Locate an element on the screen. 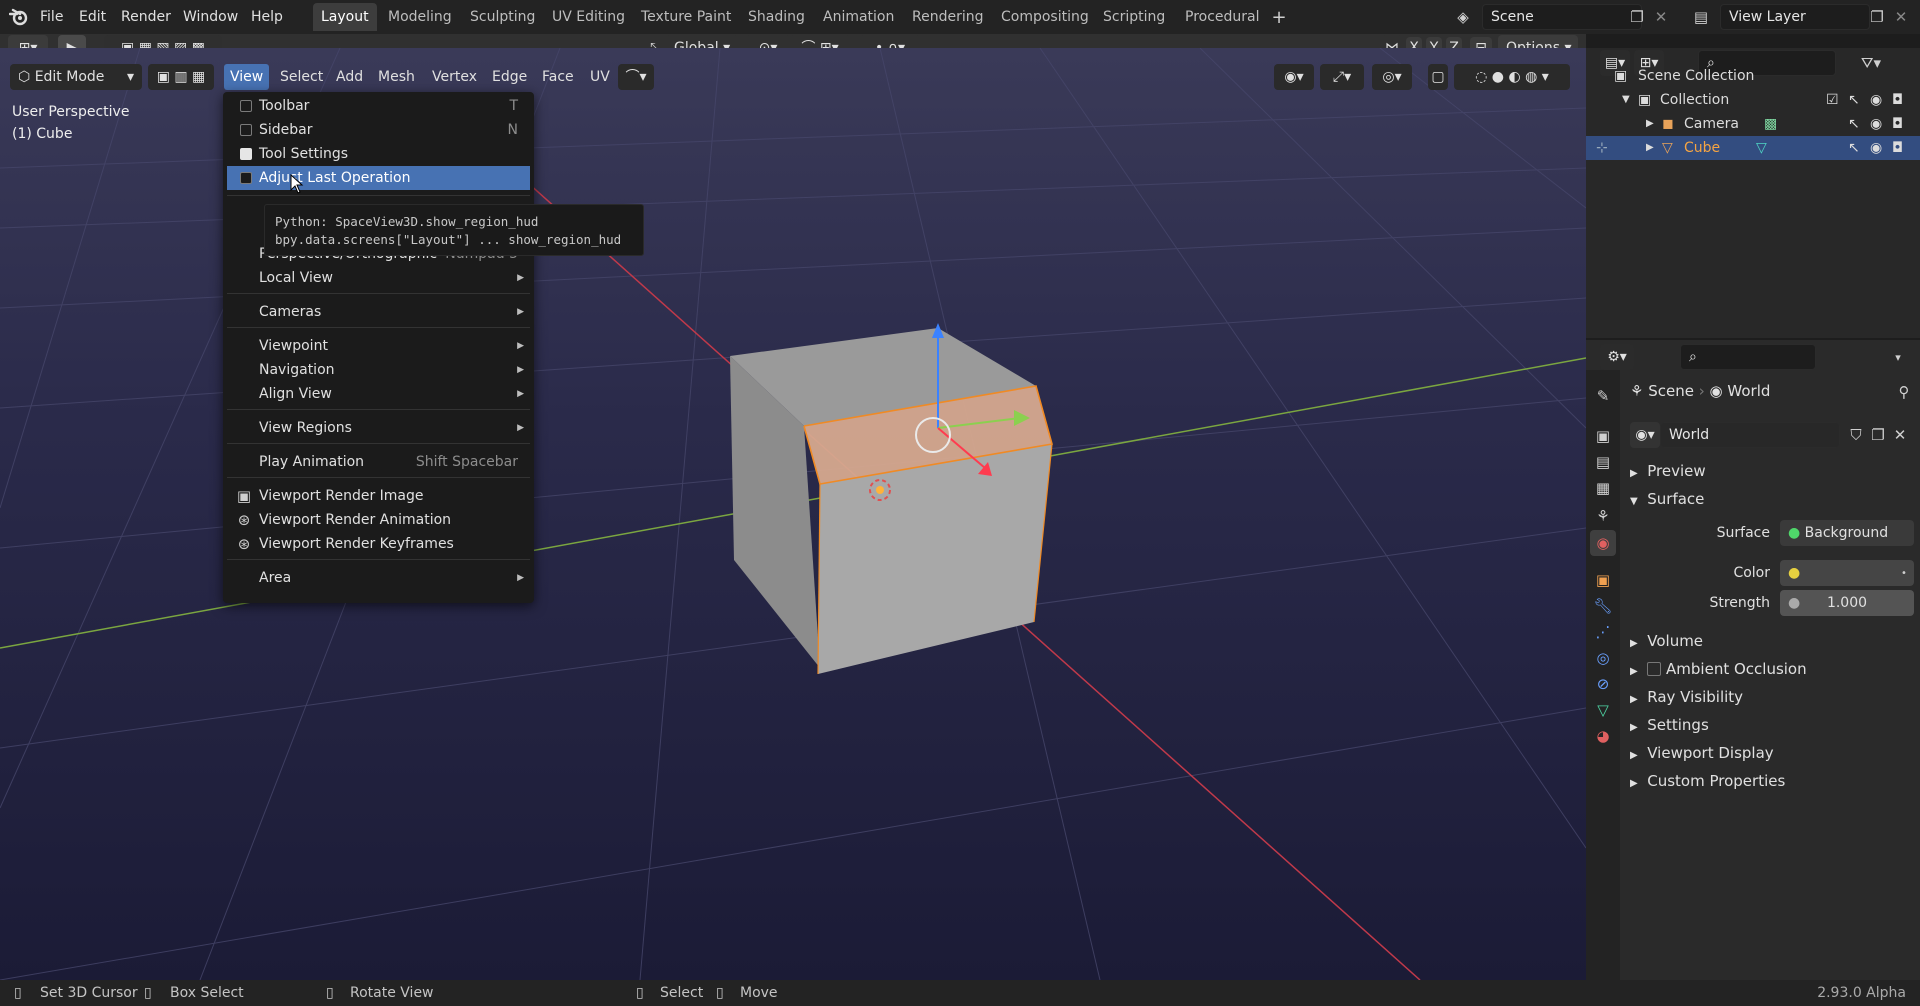  tab-layout: Layout is located at coordinates (345, 17).